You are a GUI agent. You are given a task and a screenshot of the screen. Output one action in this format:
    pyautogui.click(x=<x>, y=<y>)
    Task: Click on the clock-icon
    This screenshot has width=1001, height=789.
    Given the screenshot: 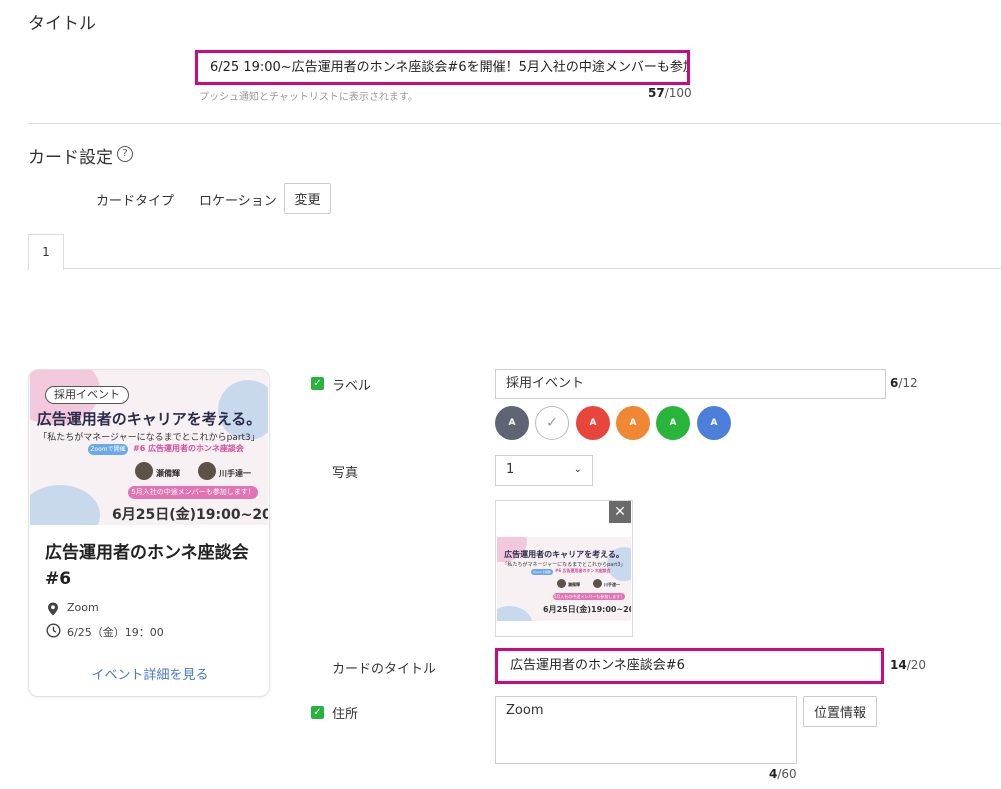 What is the action you would take?
    pyautogui.click(x=53, y=630)
    